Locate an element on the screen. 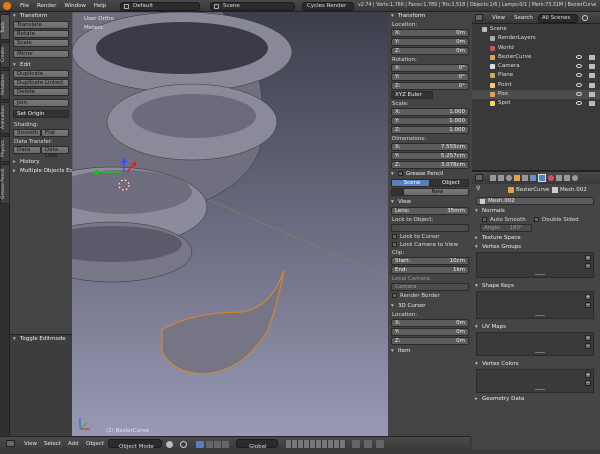 The width and height of the screenshot is (600, 454). auto-smooth-checkbox is located at coordinates (484, 219).